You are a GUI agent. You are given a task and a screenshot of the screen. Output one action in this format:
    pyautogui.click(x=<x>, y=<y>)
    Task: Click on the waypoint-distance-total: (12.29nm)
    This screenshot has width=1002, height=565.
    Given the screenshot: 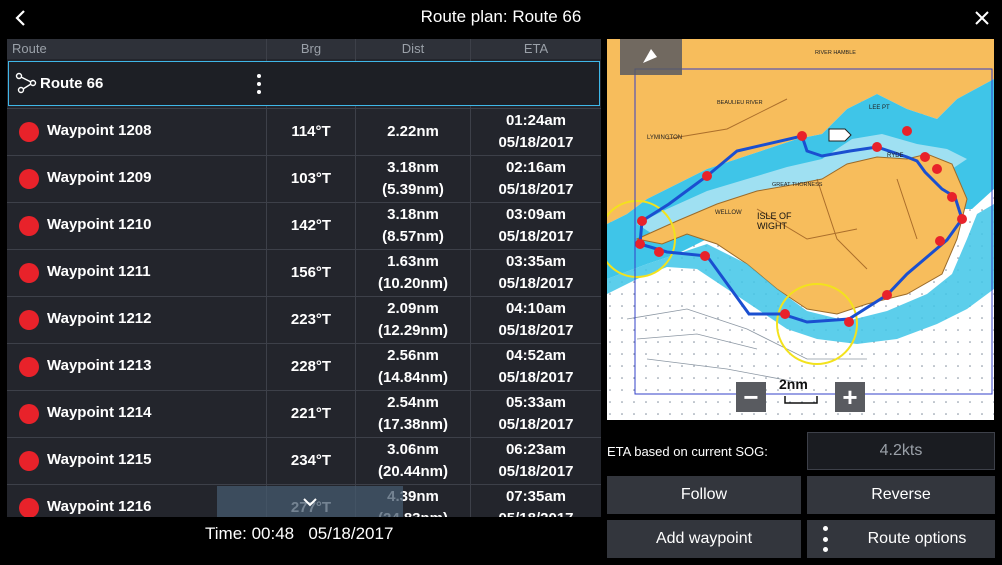 What is the action you would take?
    pyautogui.click(x=413, y=330)
    